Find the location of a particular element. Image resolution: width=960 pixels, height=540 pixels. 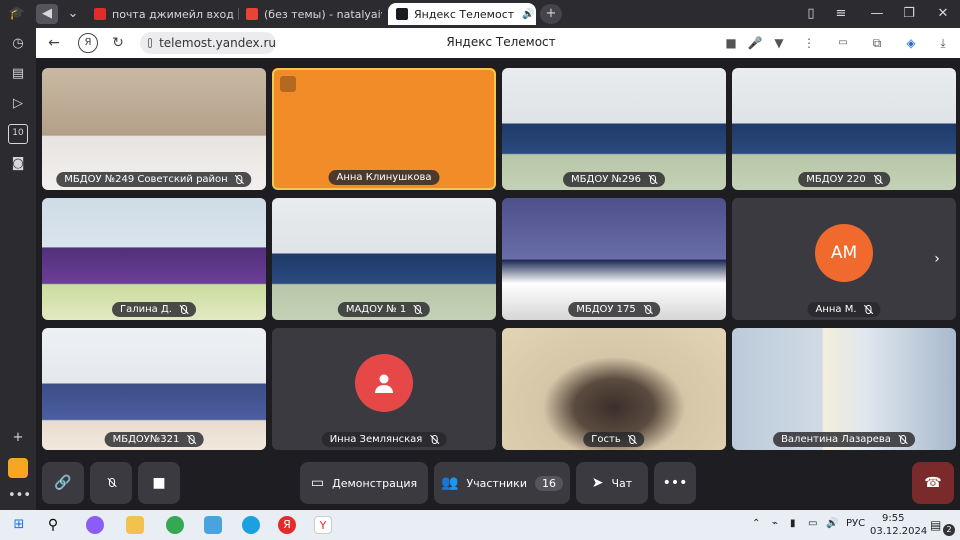

telemost-favicon-icon is located at coordinates (402, 14).